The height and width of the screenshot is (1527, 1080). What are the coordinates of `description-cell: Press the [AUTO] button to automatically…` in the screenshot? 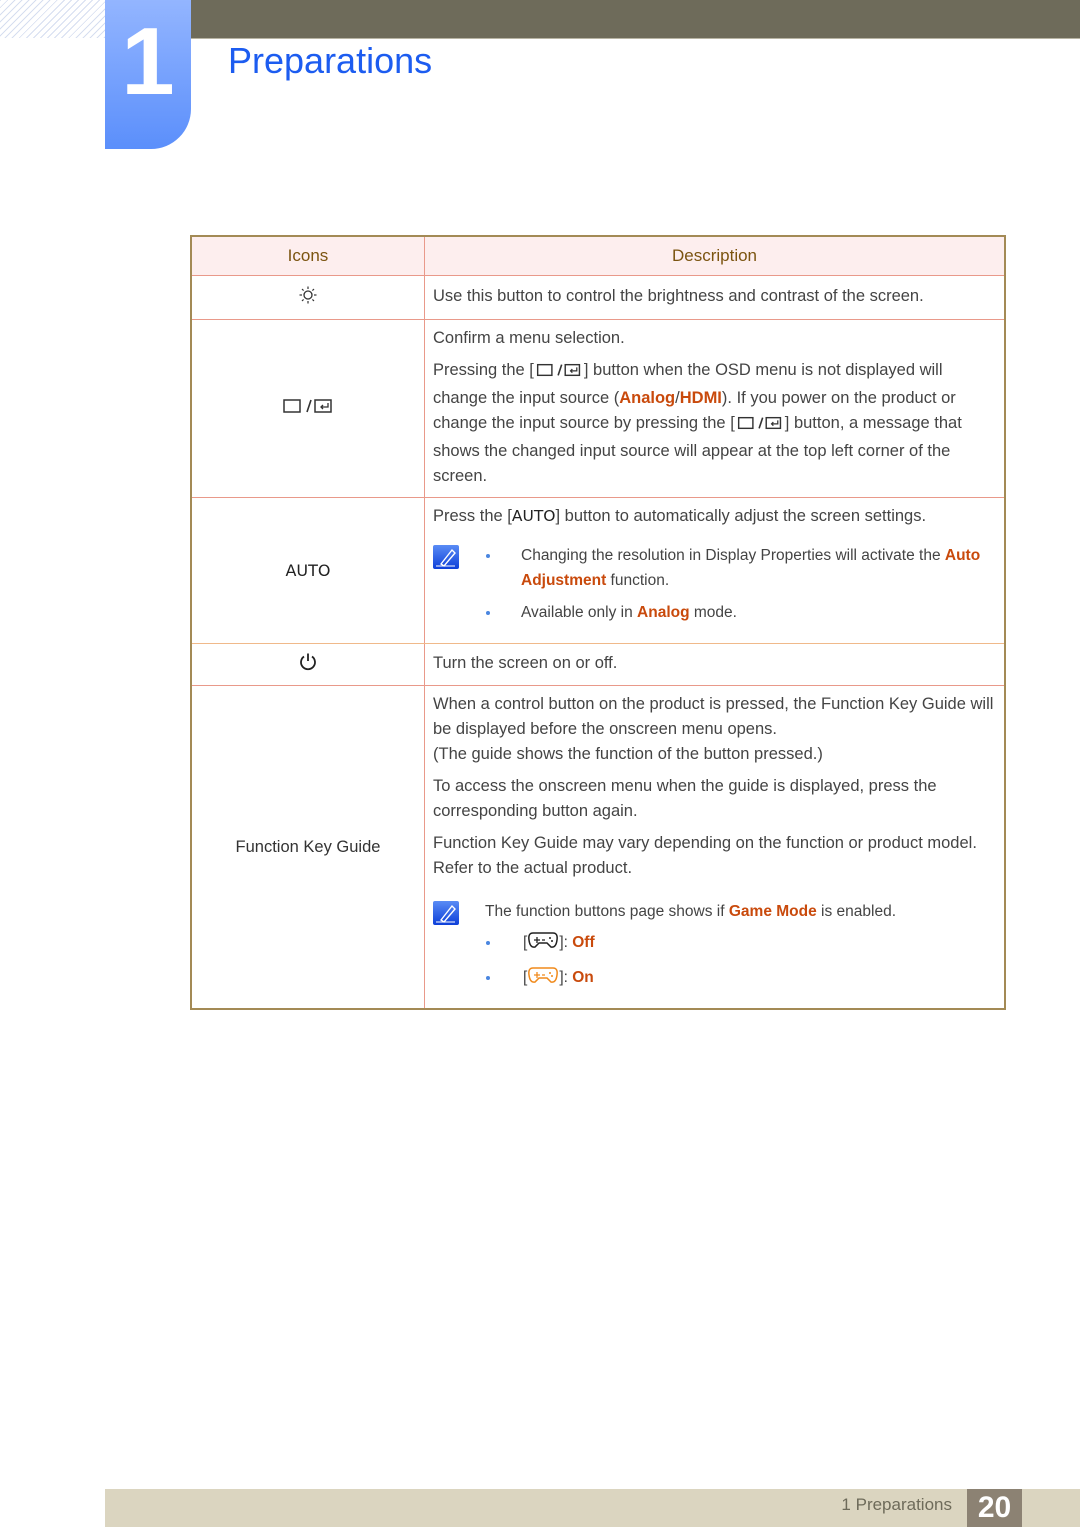 It's located at (715, 570).